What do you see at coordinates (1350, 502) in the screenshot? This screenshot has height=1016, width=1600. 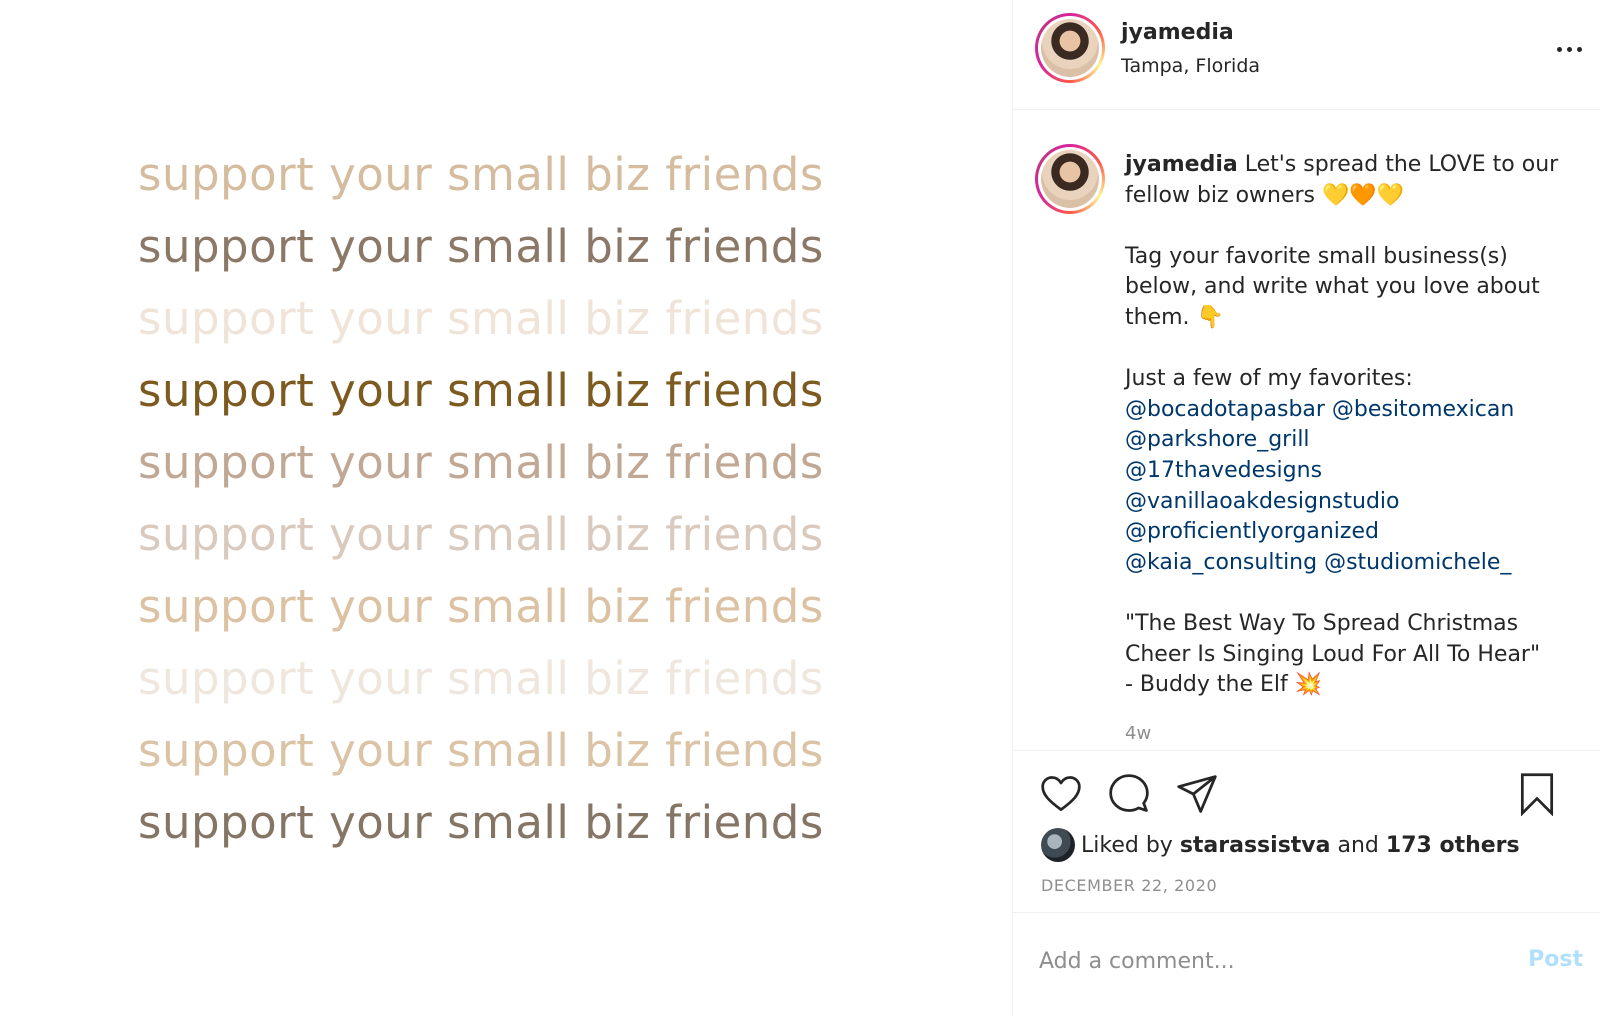 I see `mention-link: @vanillaoakdesignstudio` at bounding box center [1350, 502].